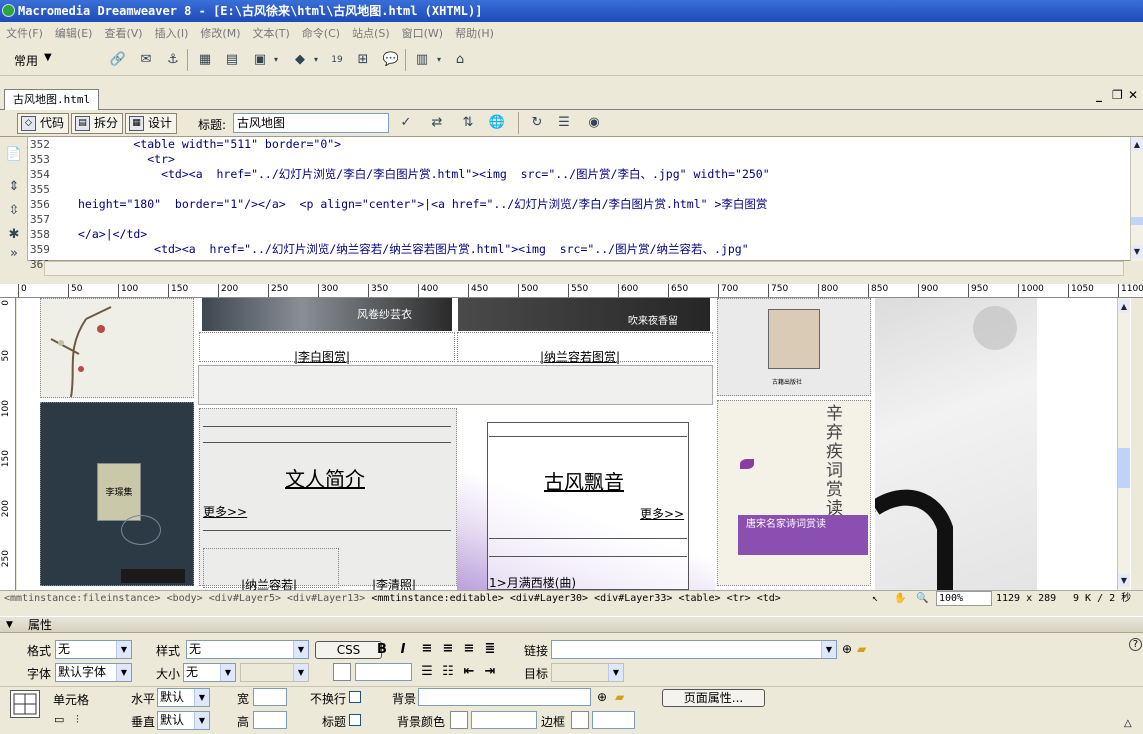 This screenshot has width=1143, height=734. Describe the element at coordinates (406, 123) in the screenshot. I see `validate-icon: ✓` at that location.